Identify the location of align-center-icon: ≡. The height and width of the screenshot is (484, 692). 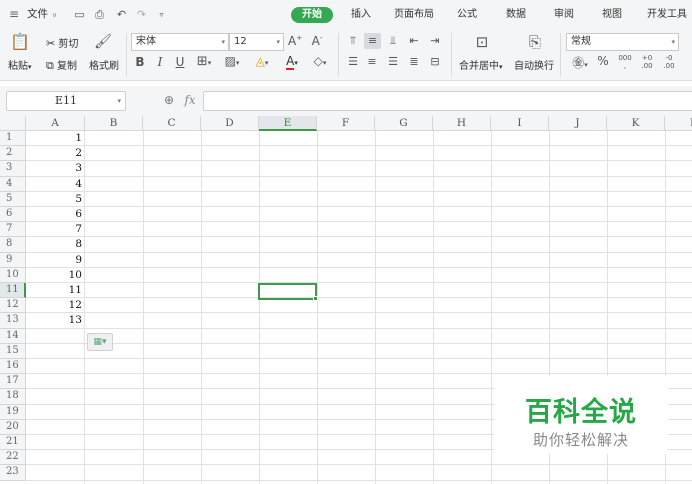
(372, 61).